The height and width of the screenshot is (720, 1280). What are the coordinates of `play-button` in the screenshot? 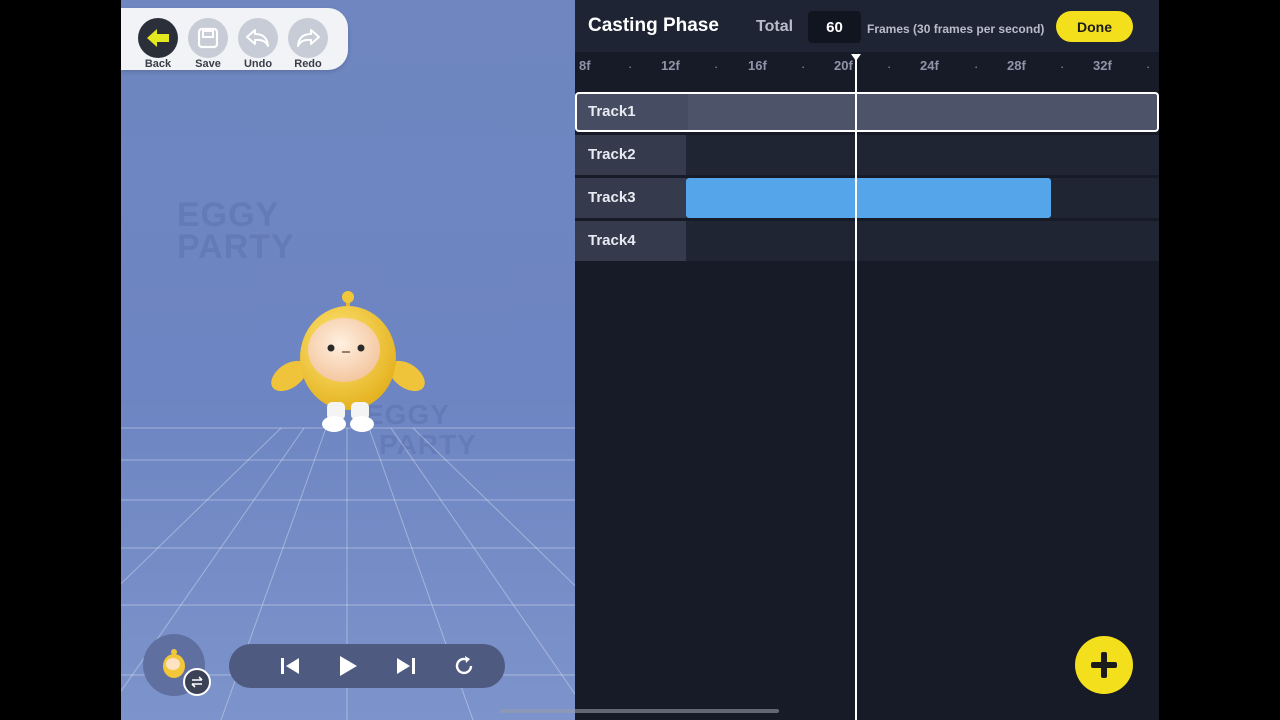 It's located at (348, 666).